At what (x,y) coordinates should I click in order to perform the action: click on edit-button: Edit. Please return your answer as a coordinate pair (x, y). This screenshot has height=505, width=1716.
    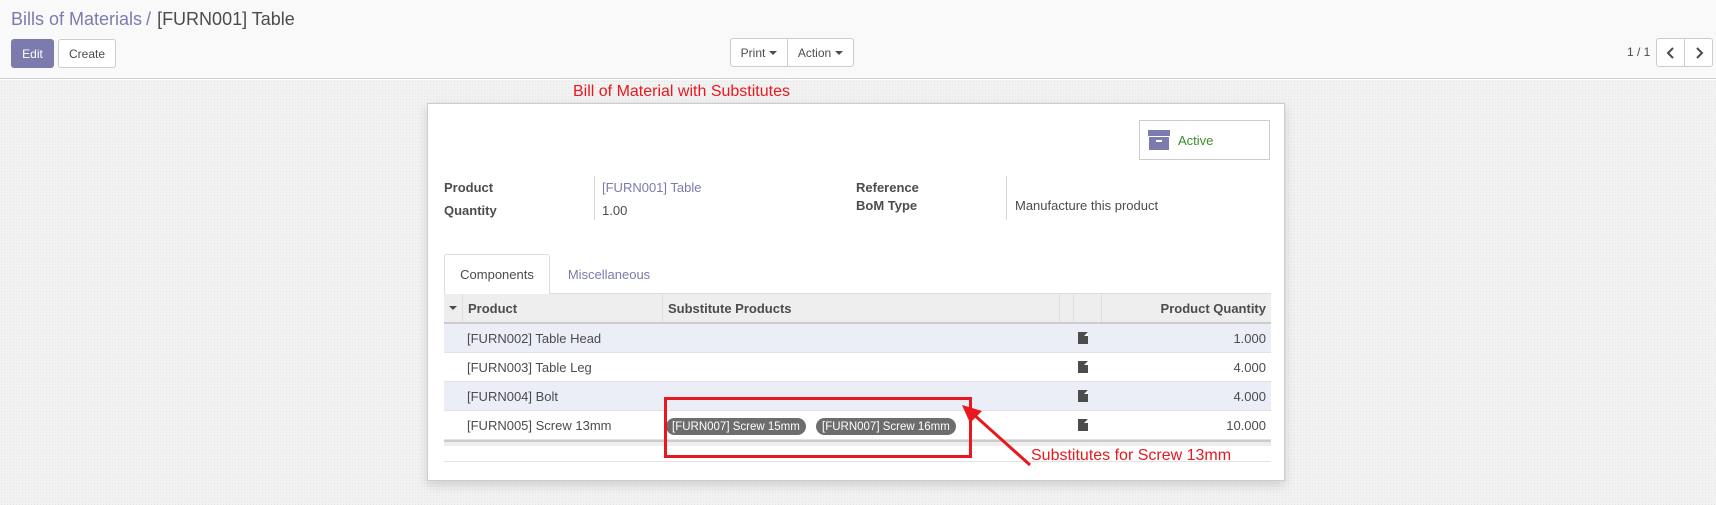
    Looking at the image, I should click on (32, 53).